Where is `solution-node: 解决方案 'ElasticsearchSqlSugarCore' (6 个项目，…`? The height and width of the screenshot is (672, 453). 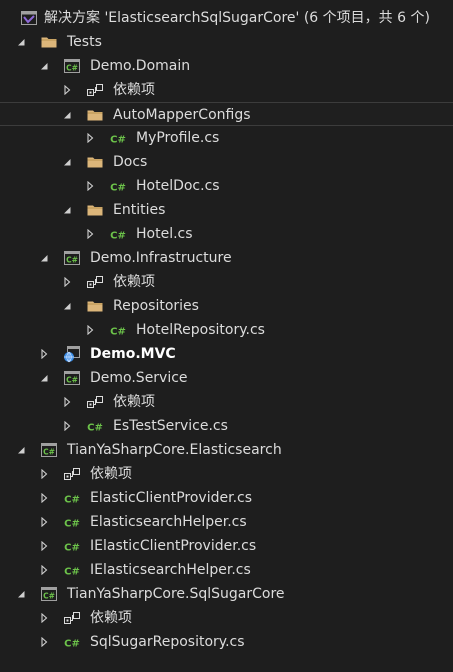
solution-node: 解决方案 'ElasticsearchSqlSugarCore' (6 个项目，… is located at coordinates (226, 18).